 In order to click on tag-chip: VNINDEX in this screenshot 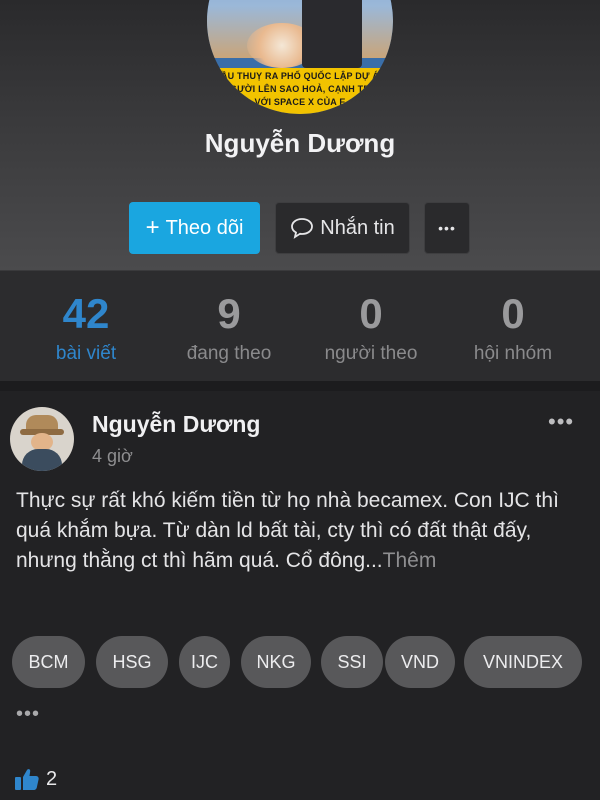, I will do `click(523, 662)`.